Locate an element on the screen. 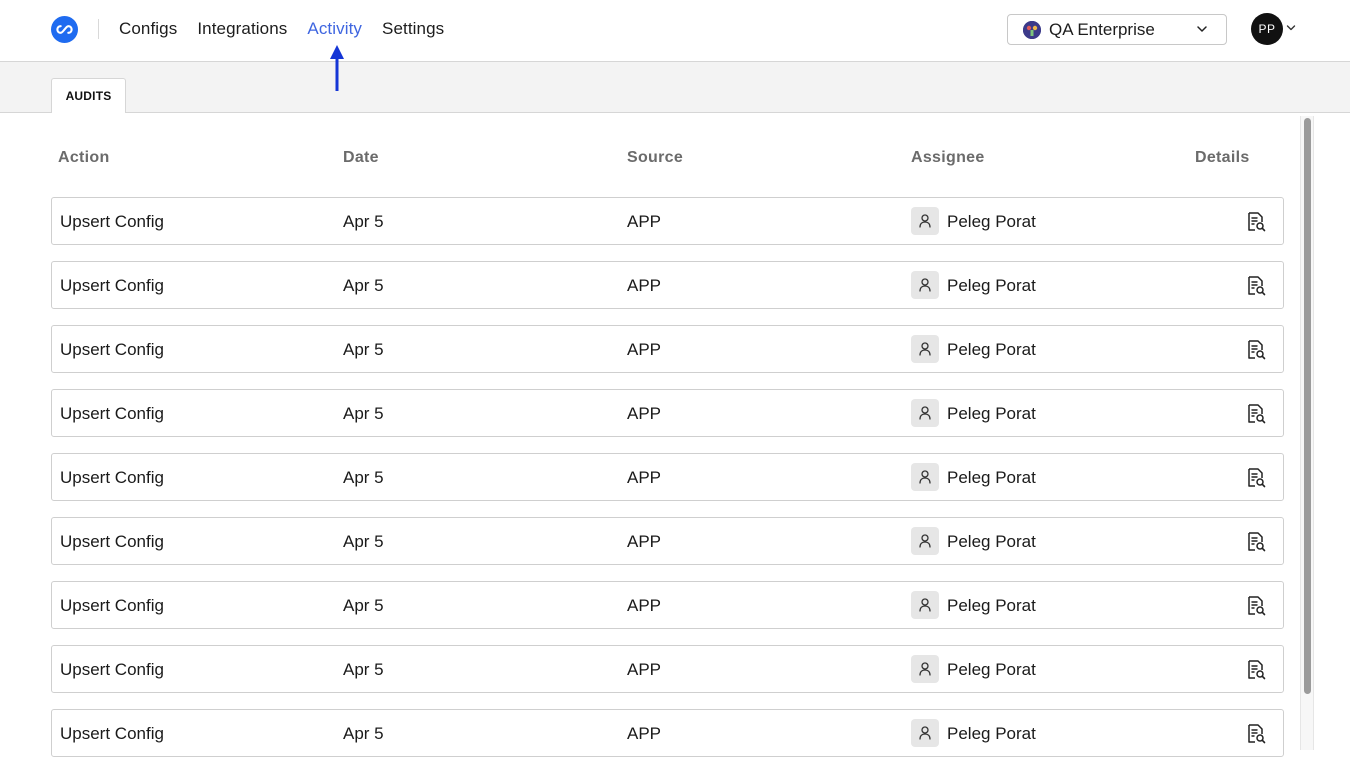 This screenshot has width=1350, height=757. organization-label: QA Enterprise is located at coordinates (1102, 29).